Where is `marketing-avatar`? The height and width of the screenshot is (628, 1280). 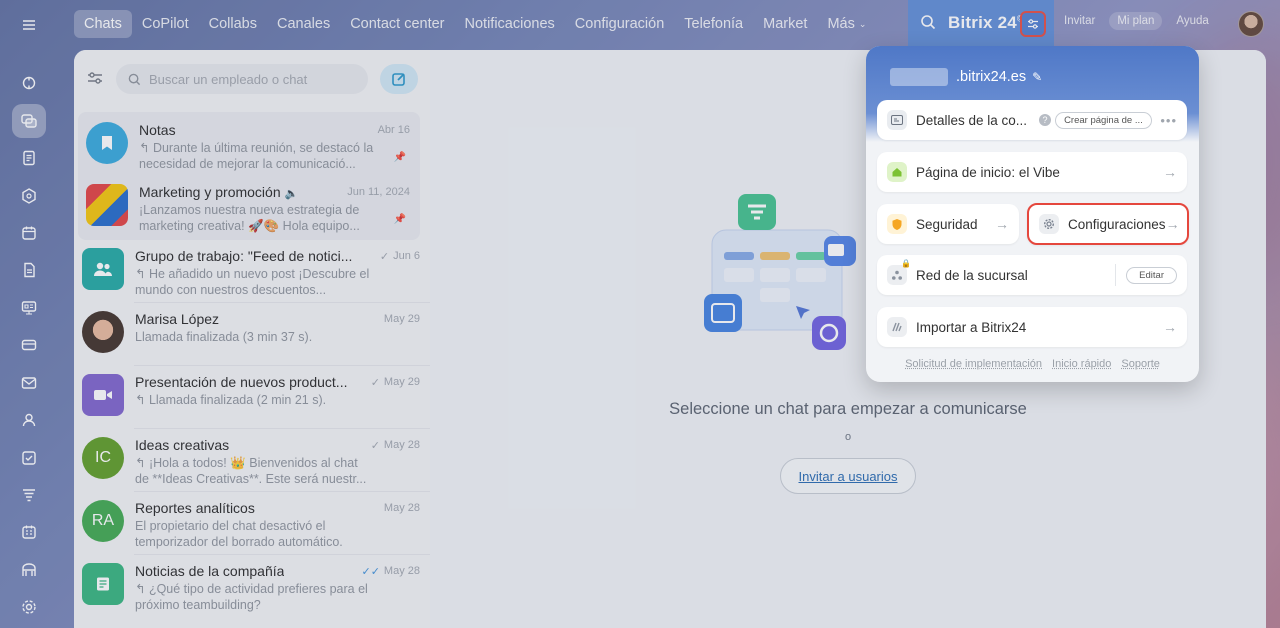 marketing-avatar is located at coordinates (107, 205).